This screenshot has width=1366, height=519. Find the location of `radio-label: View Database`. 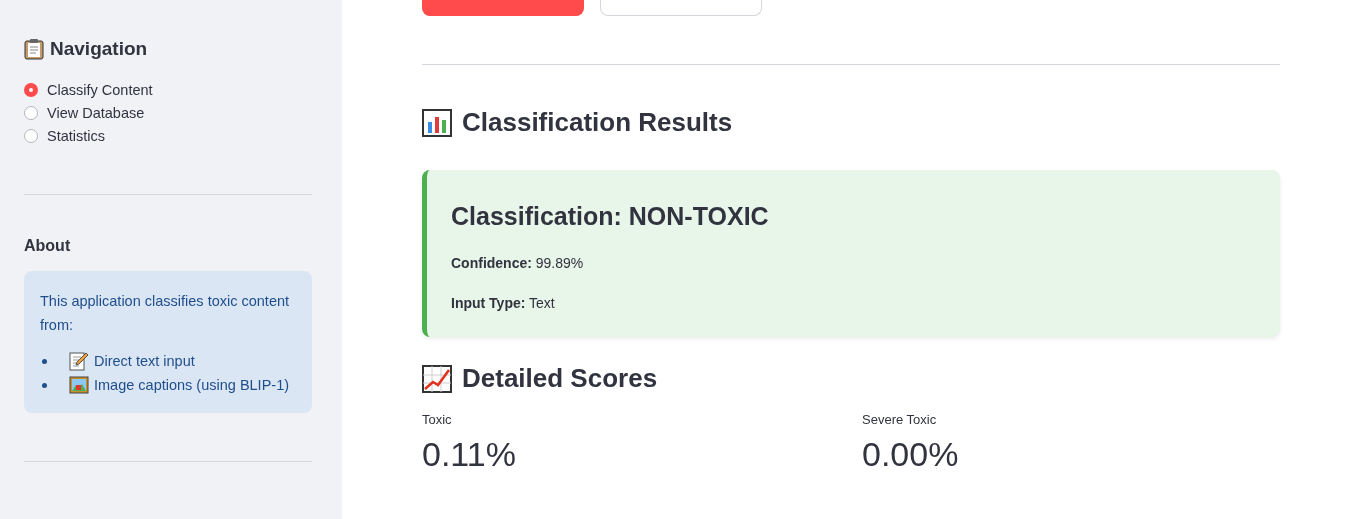

radio-label: View Database is located at coordinates (96, 113).